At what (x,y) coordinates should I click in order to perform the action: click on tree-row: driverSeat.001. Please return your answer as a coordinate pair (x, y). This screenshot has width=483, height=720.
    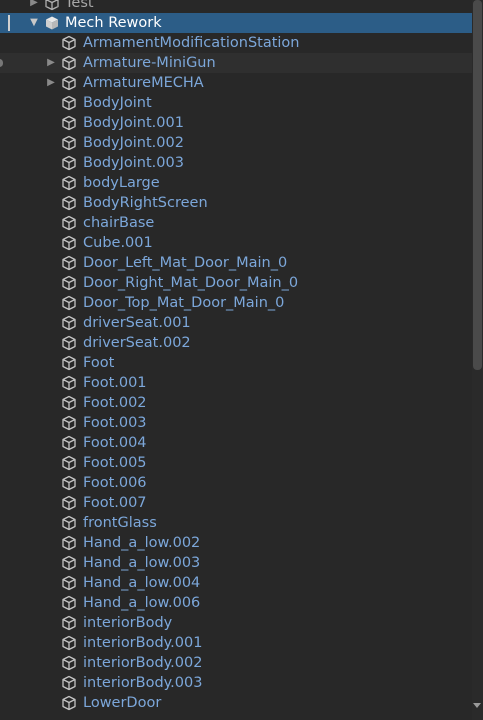
    Looking at the image, I should click on (236, 323).